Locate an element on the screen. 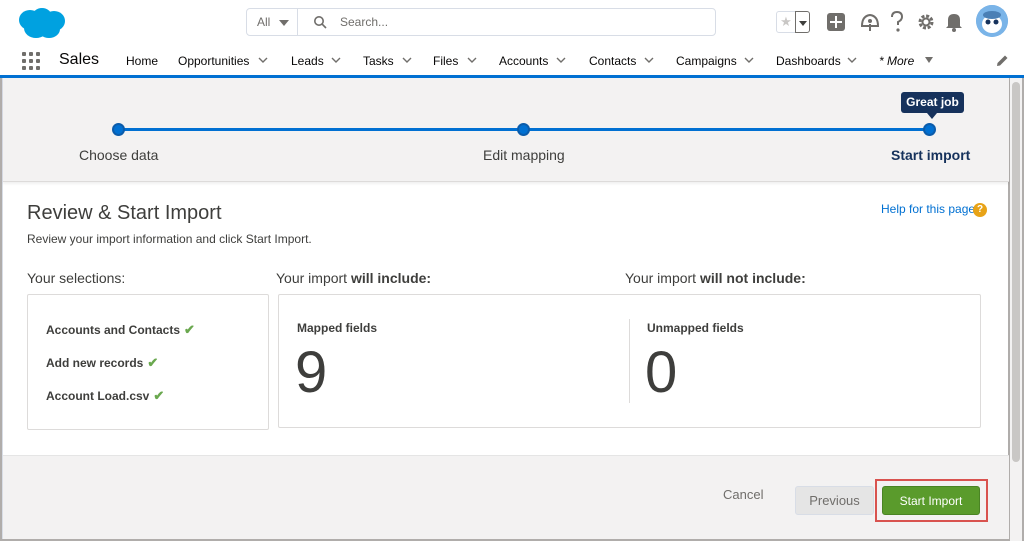  mapped-fields-count: 9 is located at coordinates (311, 372).